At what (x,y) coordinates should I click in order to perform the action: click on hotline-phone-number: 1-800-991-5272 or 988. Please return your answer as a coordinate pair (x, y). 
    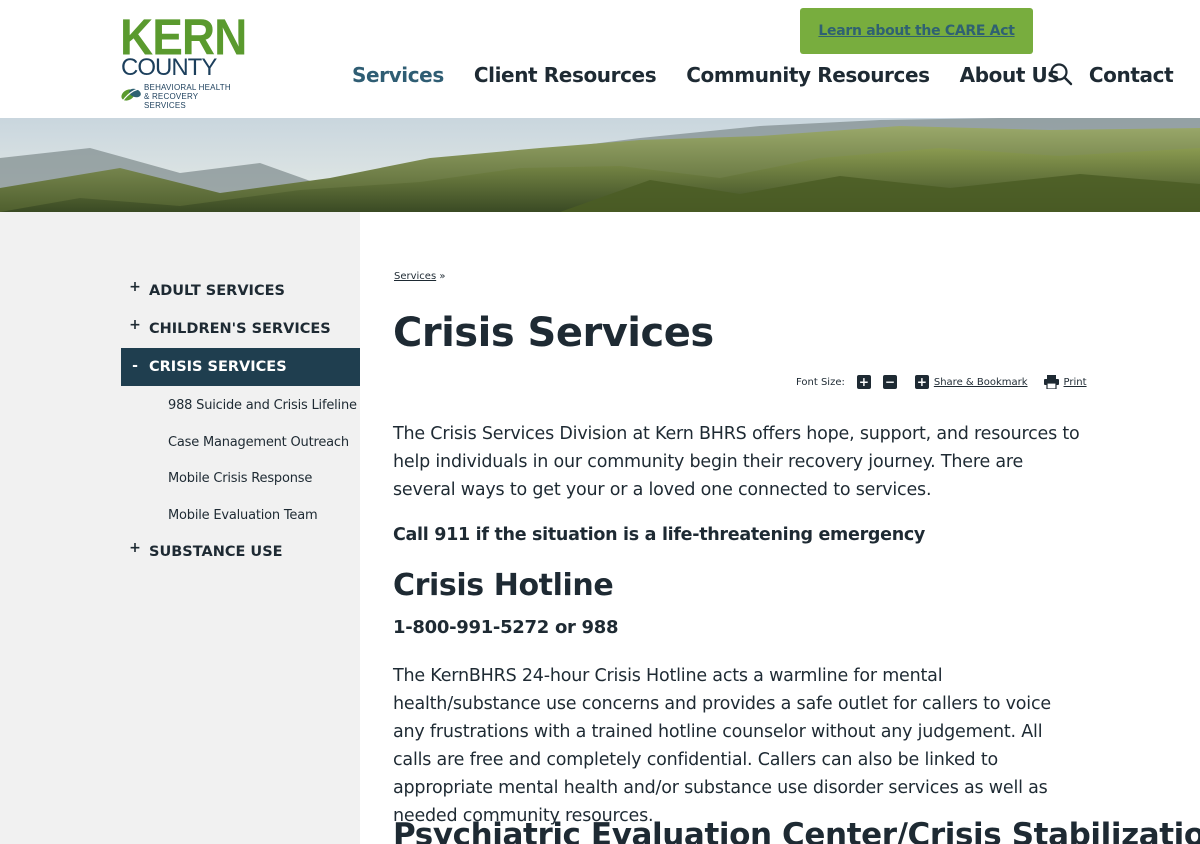
    Looking at the image, I should click on (506, 627).